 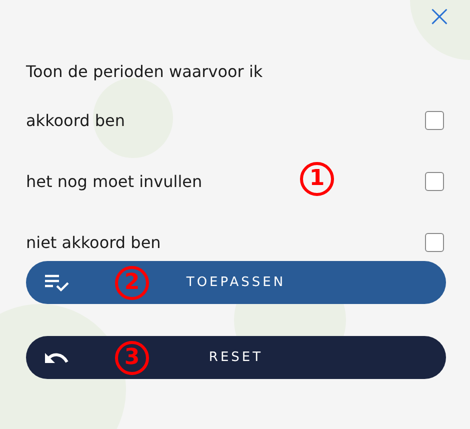 What do you see at coordinates (76, 120) in the screenshot?
I see `option-label: akkoord ben` at bounding box center [76, 120].